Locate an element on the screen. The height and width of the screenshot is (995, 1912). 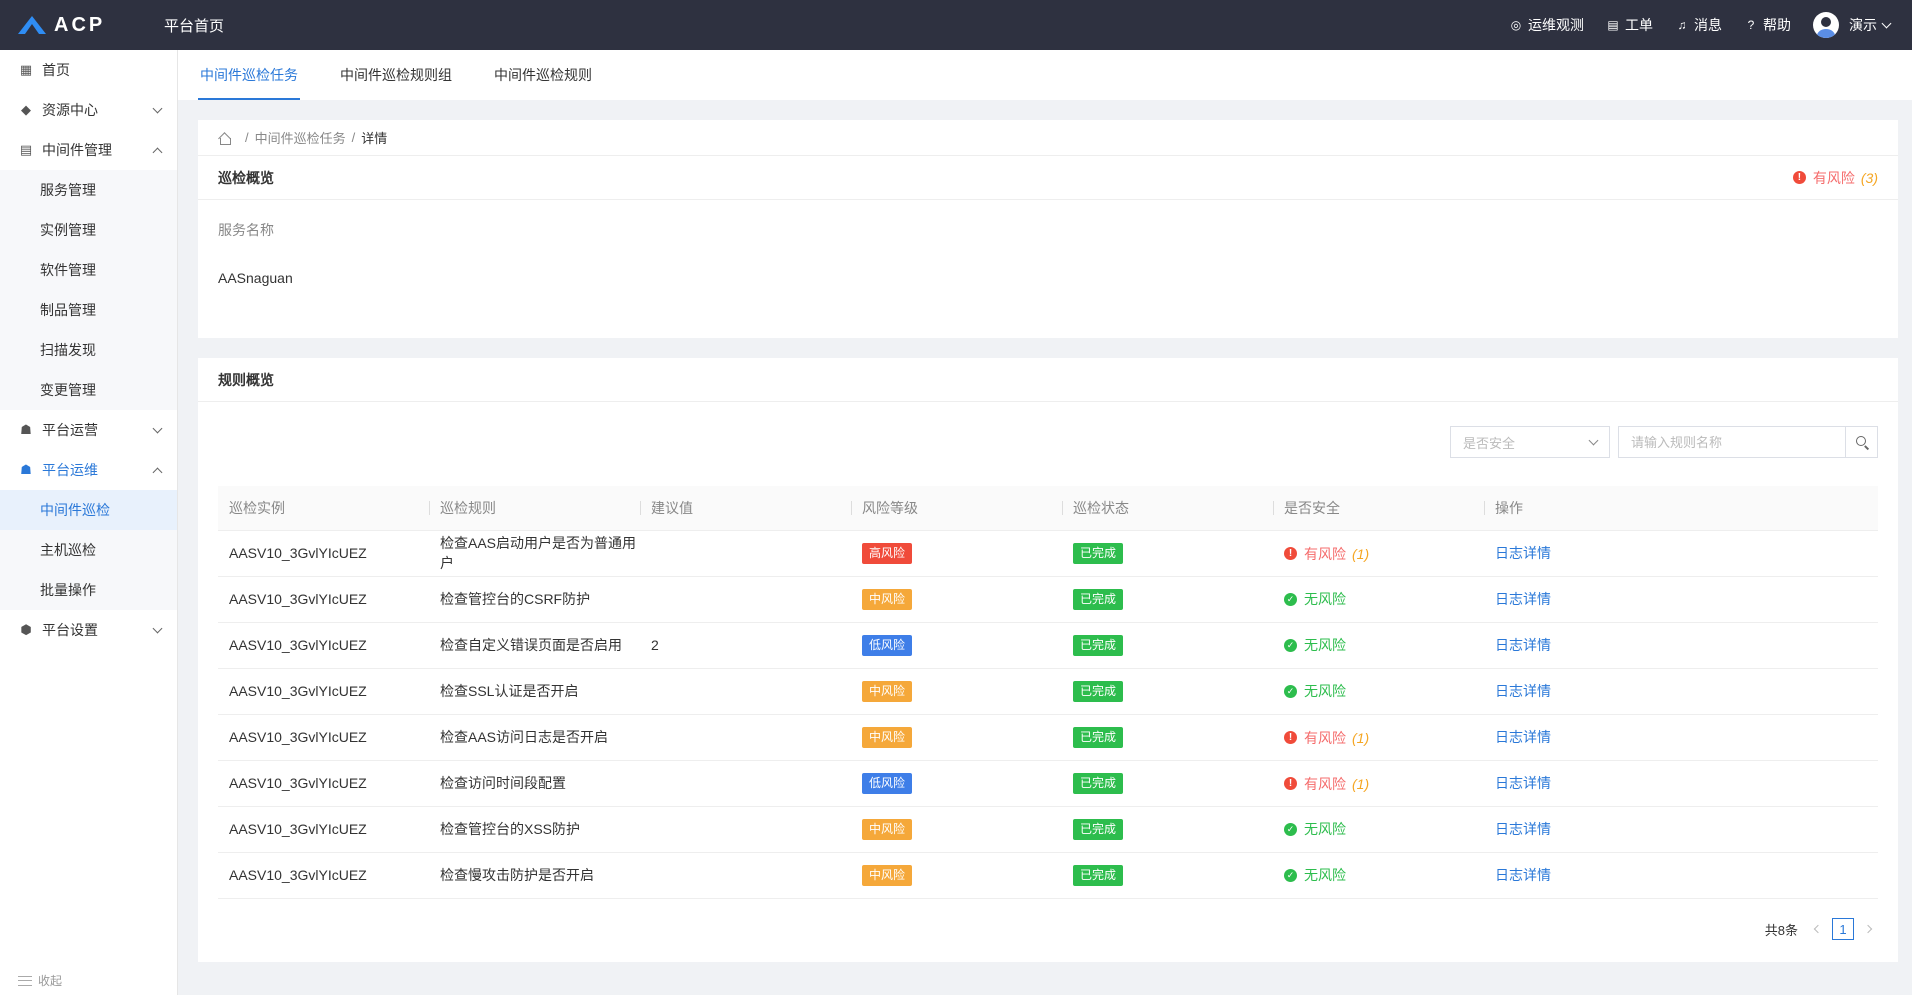
sidebar-item-batch-operation: 批量操作 is located at coordinates (88, 590).